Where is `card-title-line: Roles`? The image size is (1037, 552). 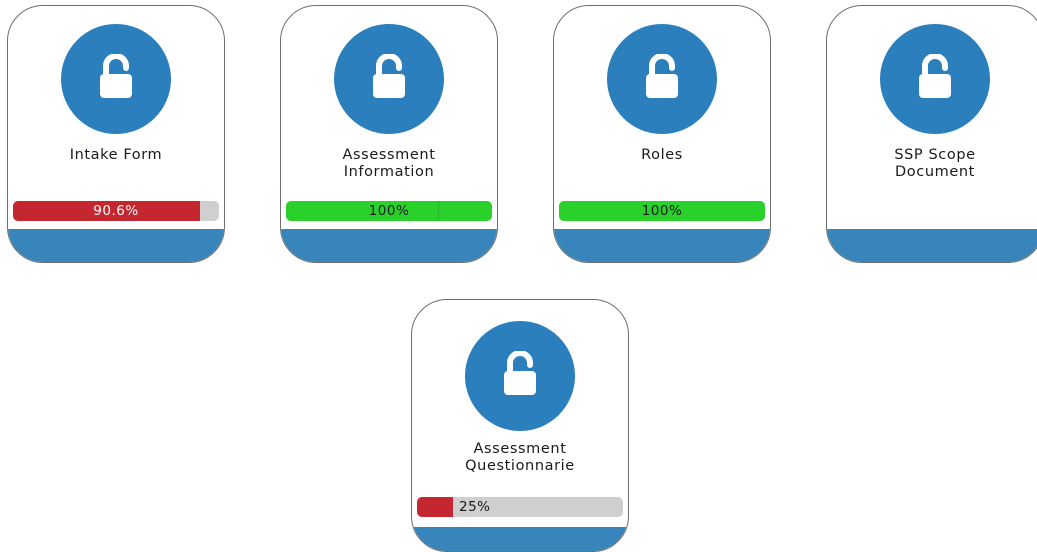 card-title-line: Roles is located at coordinates (662, 155).